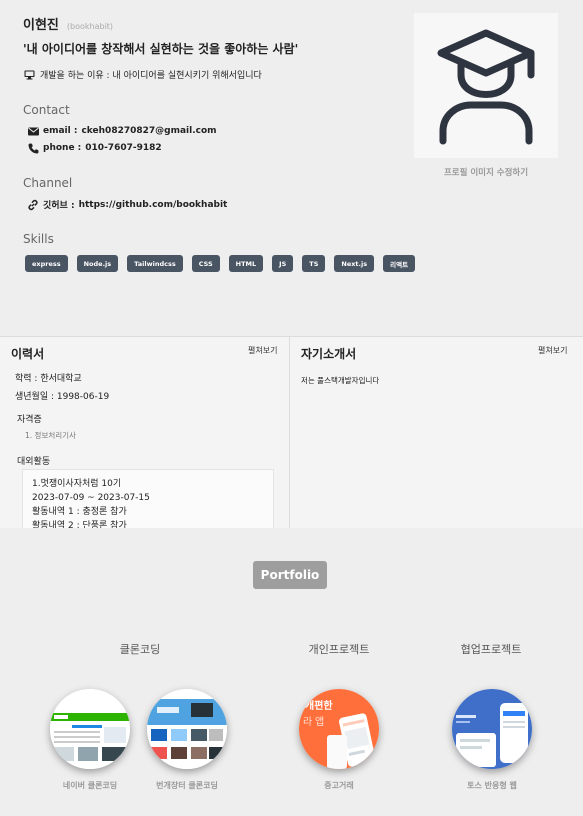  Describe the element at coordinates (246, 263) in the screenshot. I see `skill-chip: HTML` at that location.